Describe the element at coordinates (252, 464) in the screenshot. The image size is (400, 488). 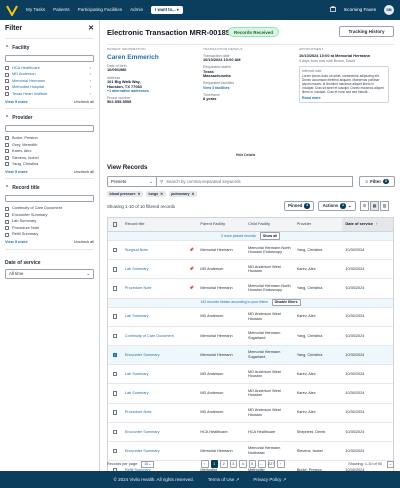
I see `page-button: 5` at that location.